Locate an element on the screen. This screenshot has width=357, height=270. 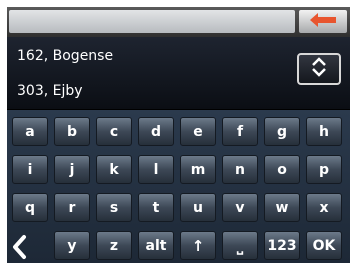
key-x: x is located at coordinates (324, 207).